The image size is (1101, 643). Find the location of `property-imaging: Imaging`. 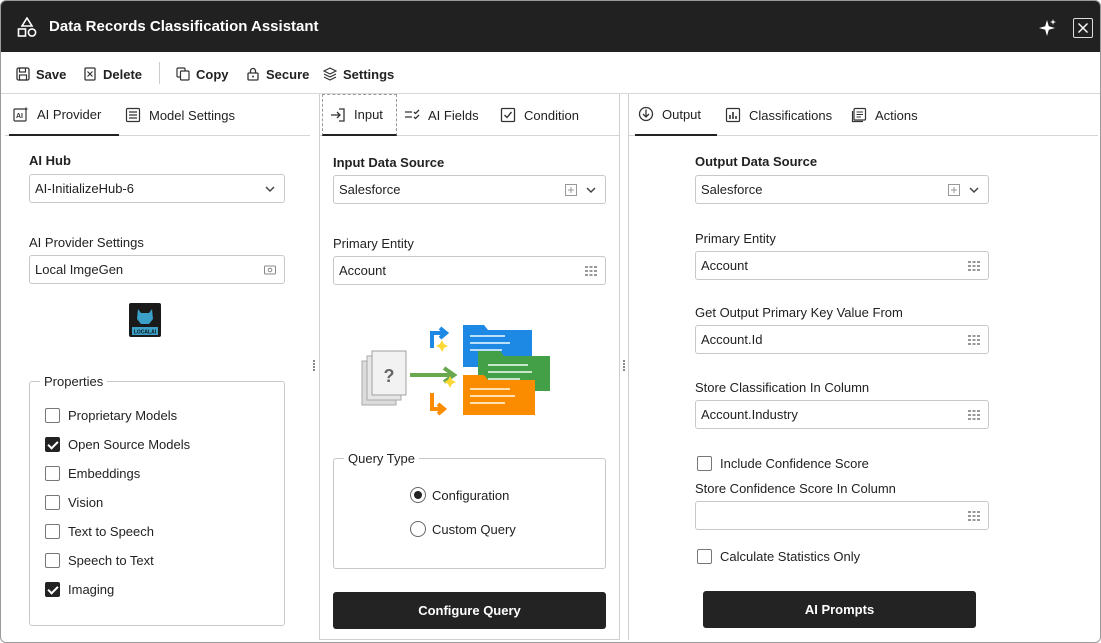

property-imaging: Imaging is located at coordinates (79, 589).